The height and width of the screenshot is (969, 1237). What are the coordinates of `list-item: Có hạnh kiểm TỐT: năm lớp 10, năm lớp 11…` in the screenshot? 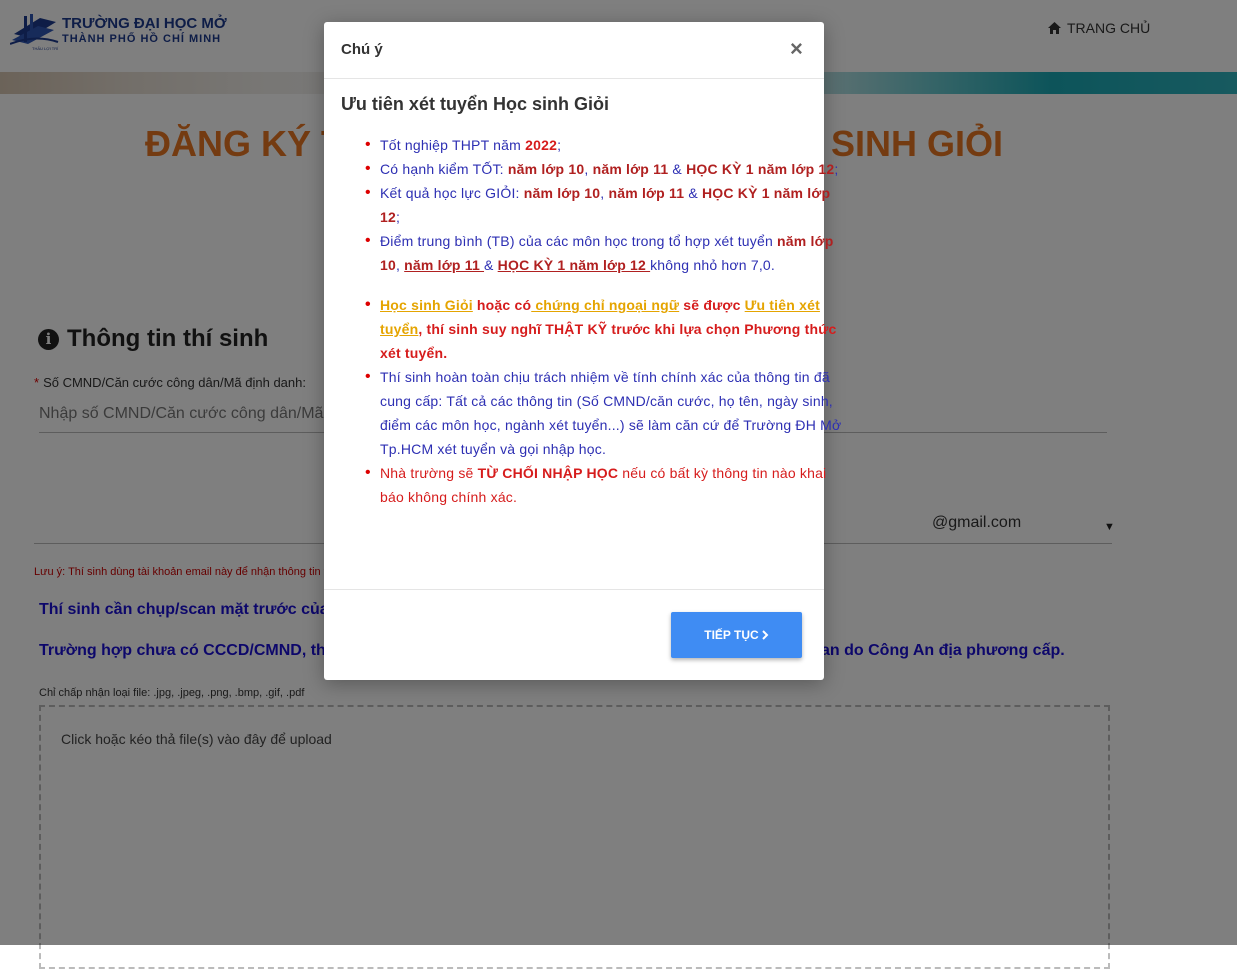 It's located at (607, 169).